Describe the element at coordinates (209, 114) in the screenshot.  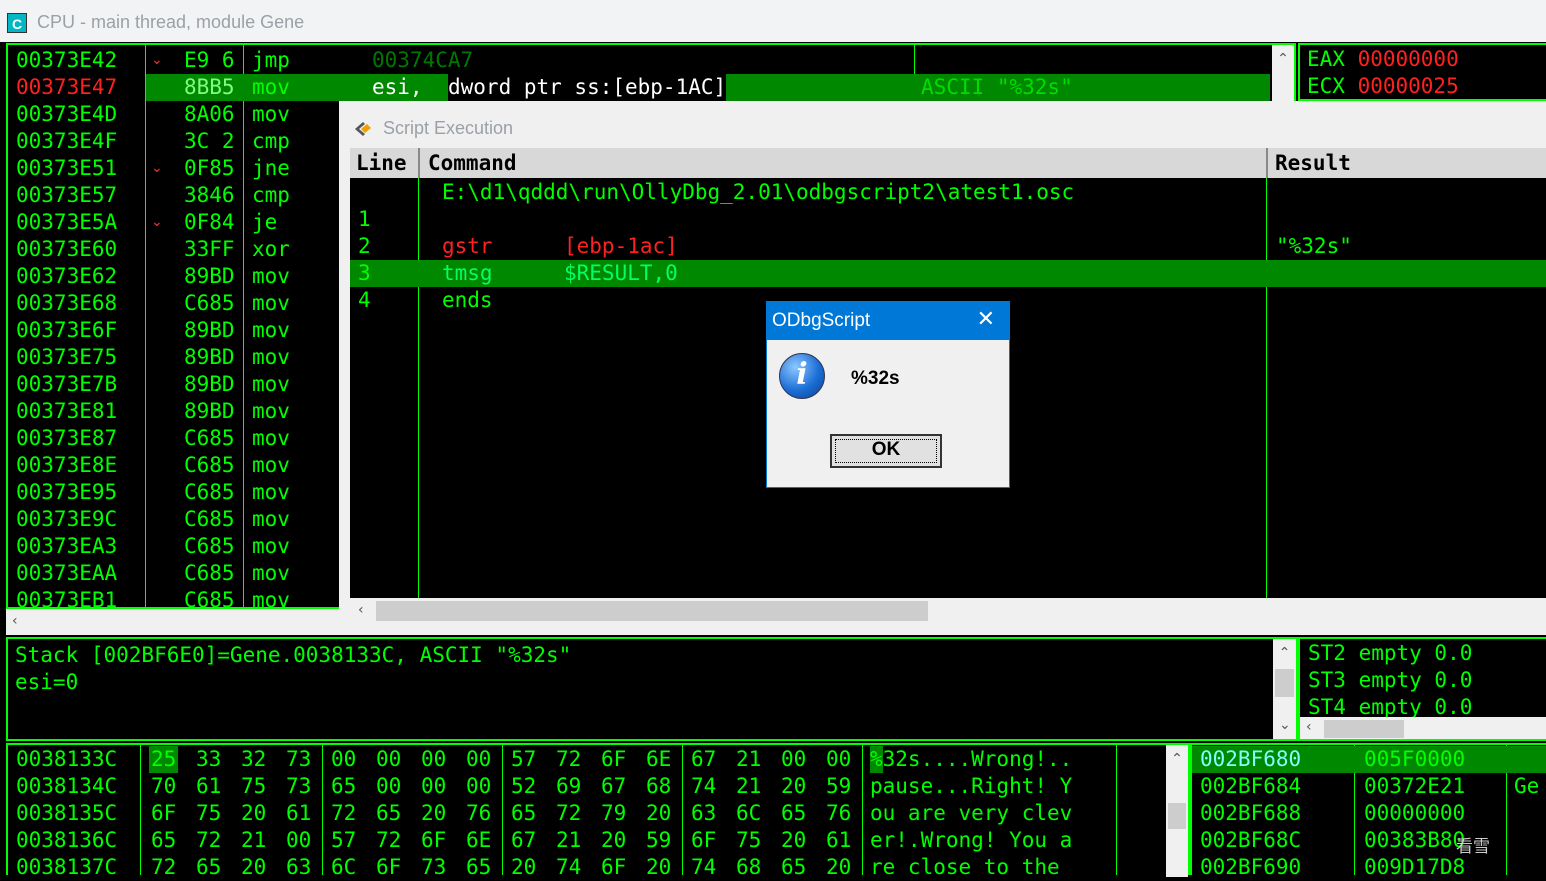
I see `disasm-hex: 8A06` at that location.